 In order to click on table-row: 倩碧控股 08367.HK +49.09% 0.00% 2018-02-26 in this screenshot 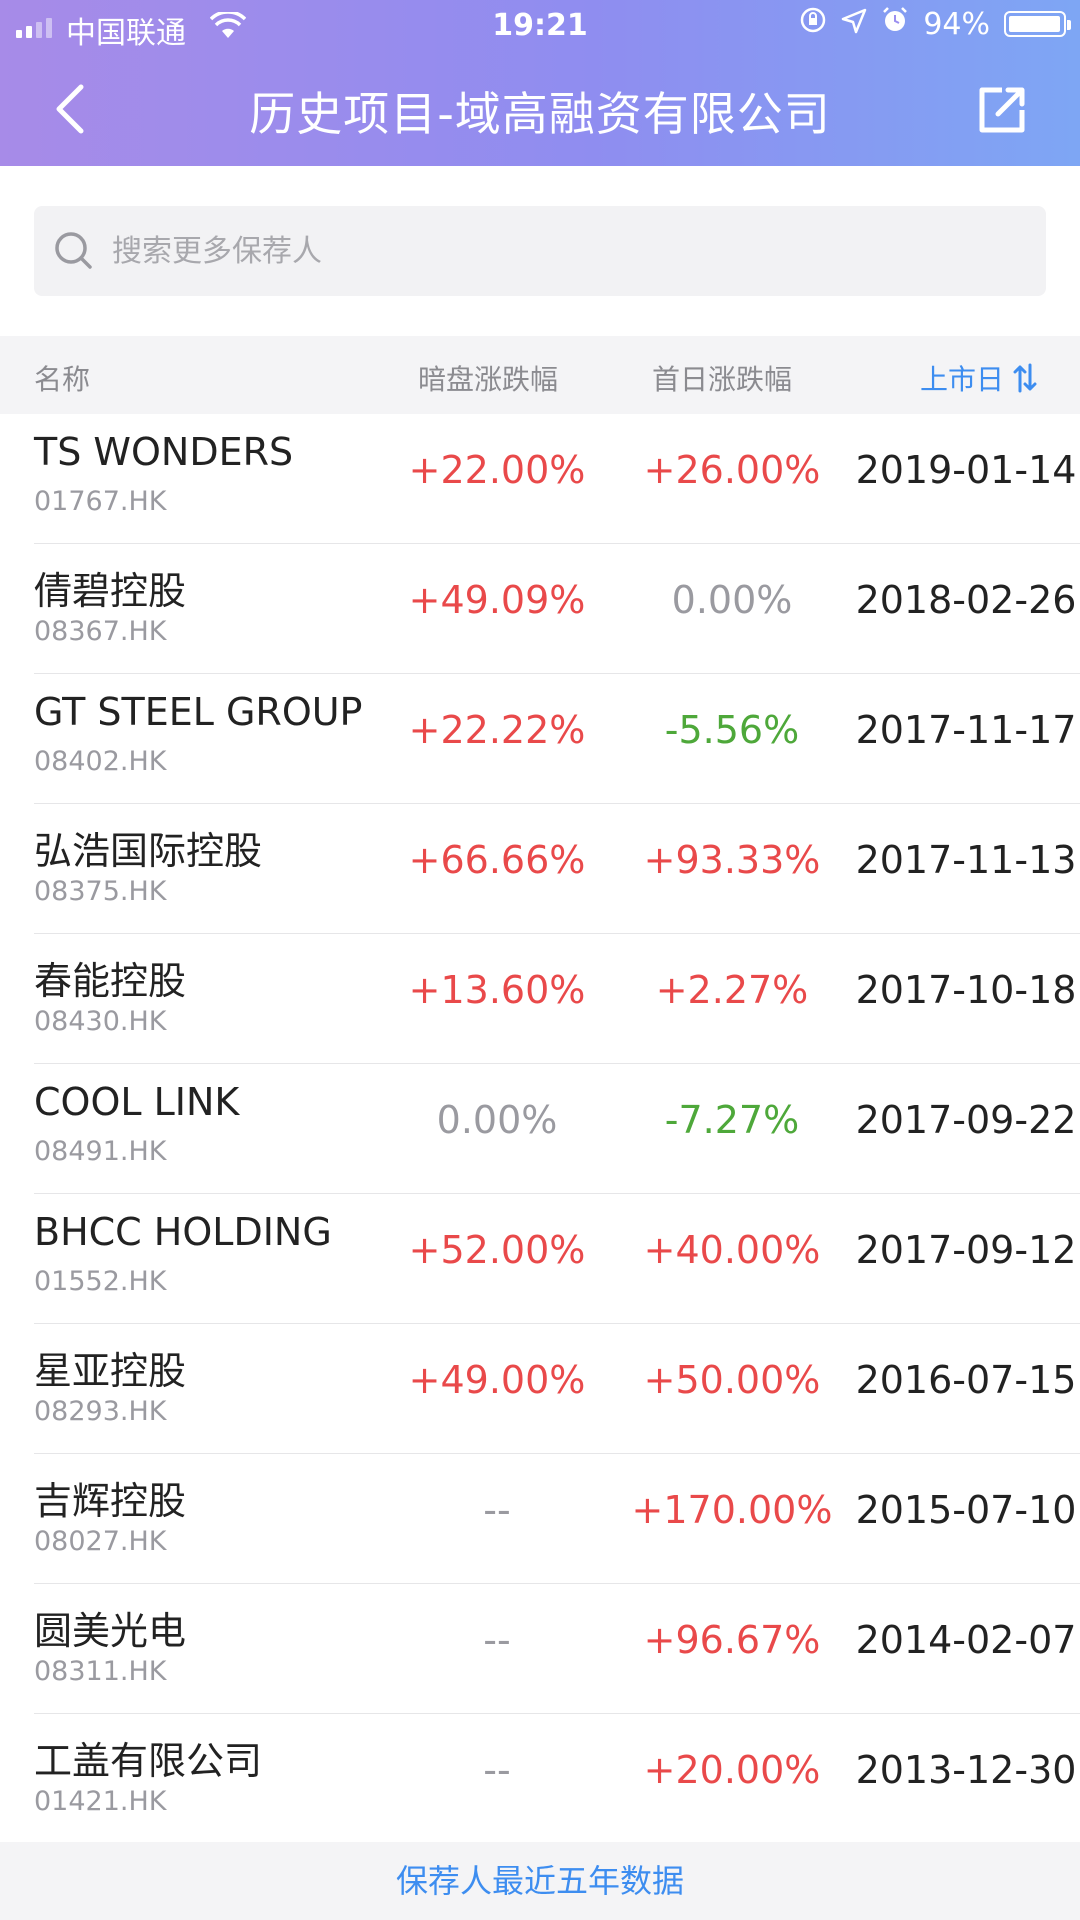, I will do `click(540, 609)`.